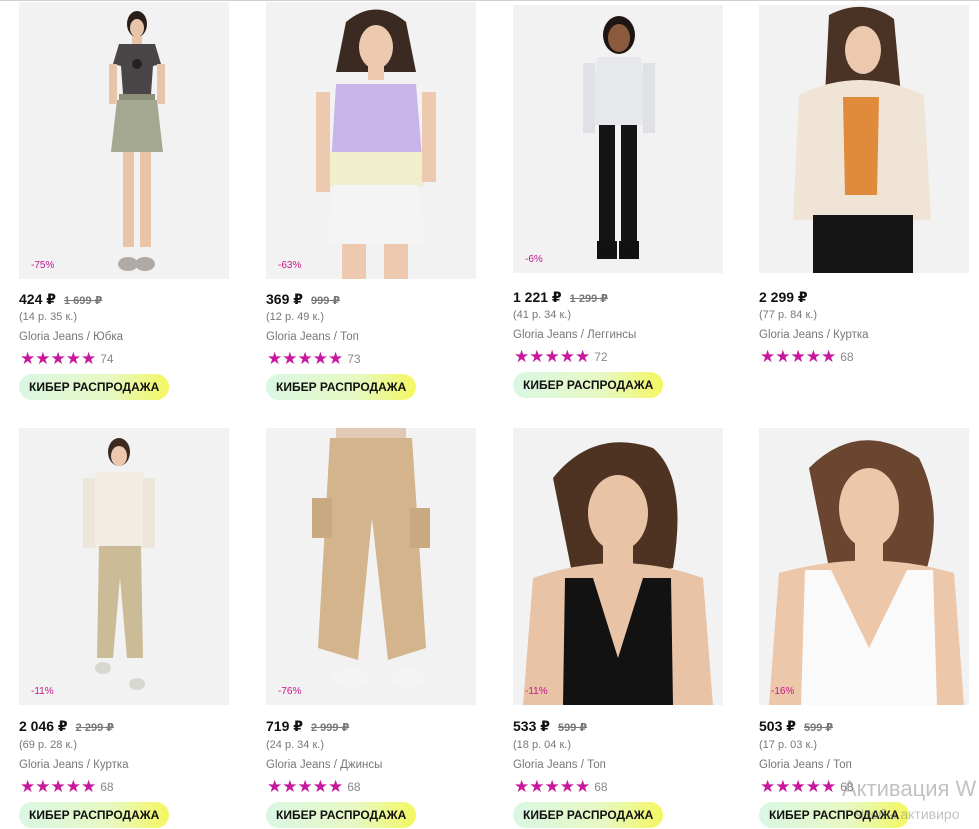 This screenshot has height=829, width=979. What do you see at coordinates (542, 315) in the screenshot?
I see `installment-text: (41 р. 34 к.)` at bounding box center [542, 315].